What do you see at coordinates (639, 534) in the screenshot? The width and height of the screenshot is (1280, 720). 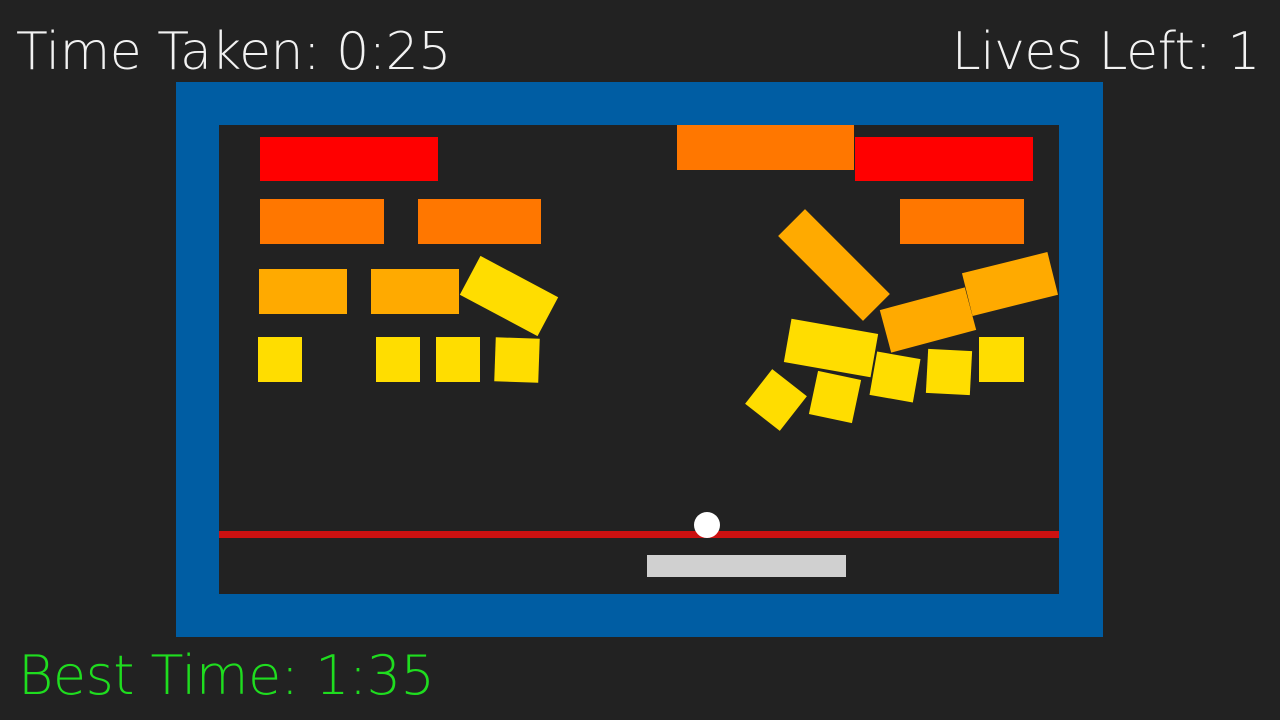 I see `death-line` at bounding box center [639, 534].